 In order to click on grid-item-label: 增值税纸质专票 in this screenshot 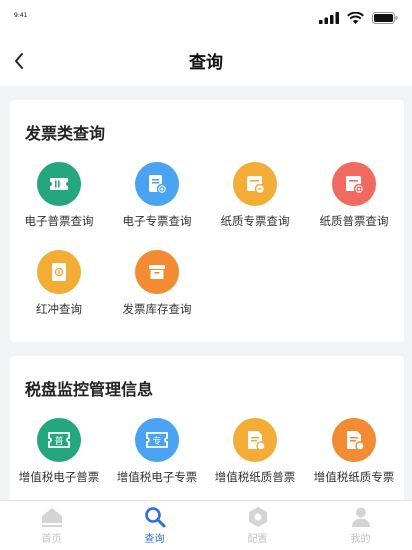, I will do `click(354, 477)`.